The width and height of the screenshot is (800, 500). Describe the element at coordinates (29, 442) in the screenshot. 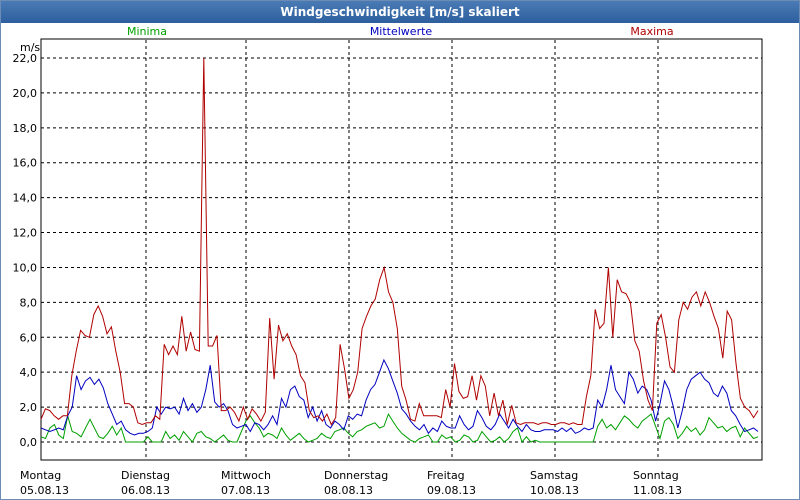

I see `y-tick-label: 0,0` at that location.